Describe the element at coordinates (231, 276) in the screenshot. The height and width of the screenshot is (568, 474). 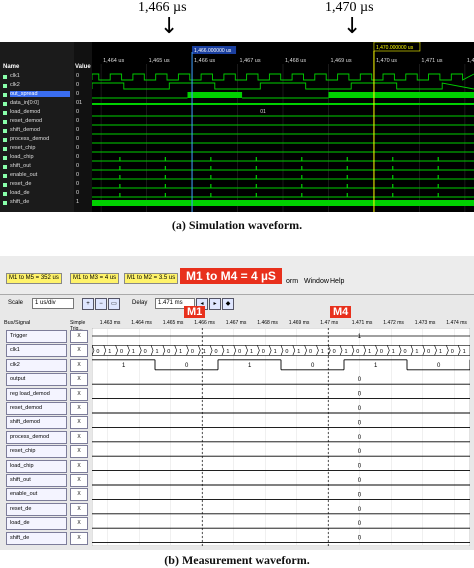
I see `measurement-banner: M1 to M4 = 4 µS` at that location.